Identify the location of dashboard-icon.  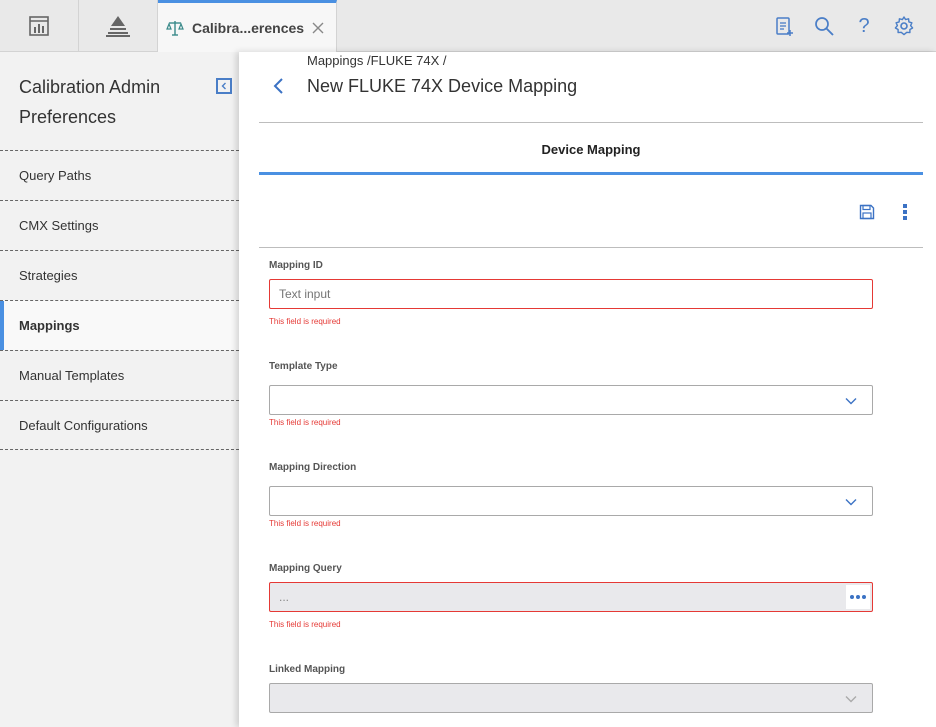
(39, 26).